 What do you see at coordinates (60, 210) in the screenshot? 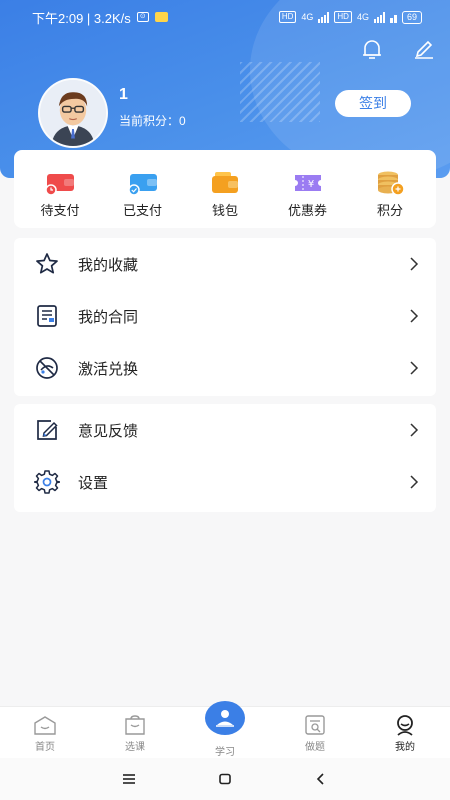
I see `order-label: 待支付` at bounding box center [60, 210].